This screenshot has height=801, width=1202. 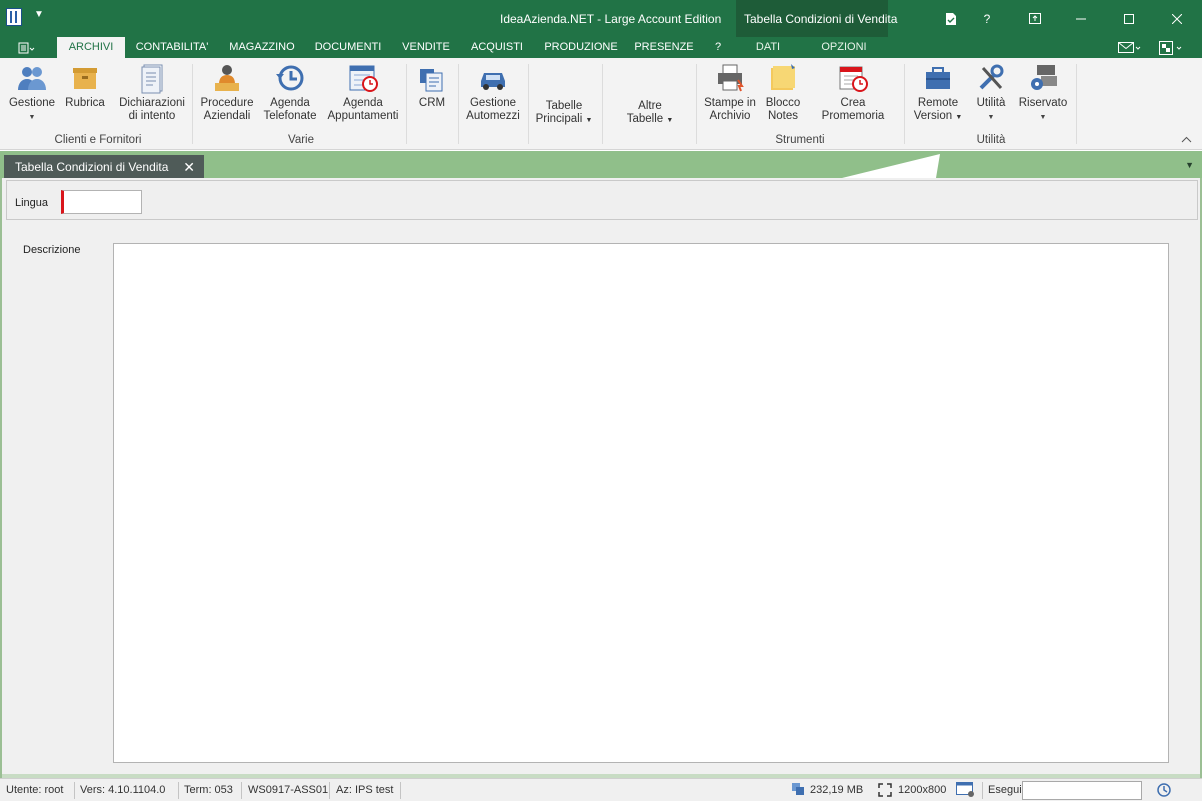 What do you see at coordinates (650, 113) in the screenshot?
I see `altre-tabelle-button: Altre Tabelle ▼` at bounding box center [650, 113].